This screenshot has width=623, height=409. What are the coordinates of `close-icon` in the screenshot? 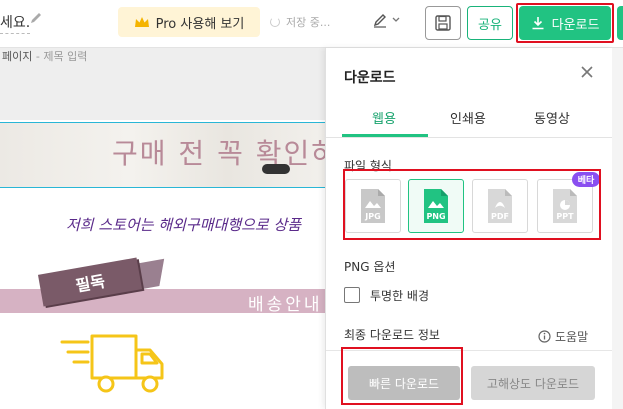 It's located at (587, 72).